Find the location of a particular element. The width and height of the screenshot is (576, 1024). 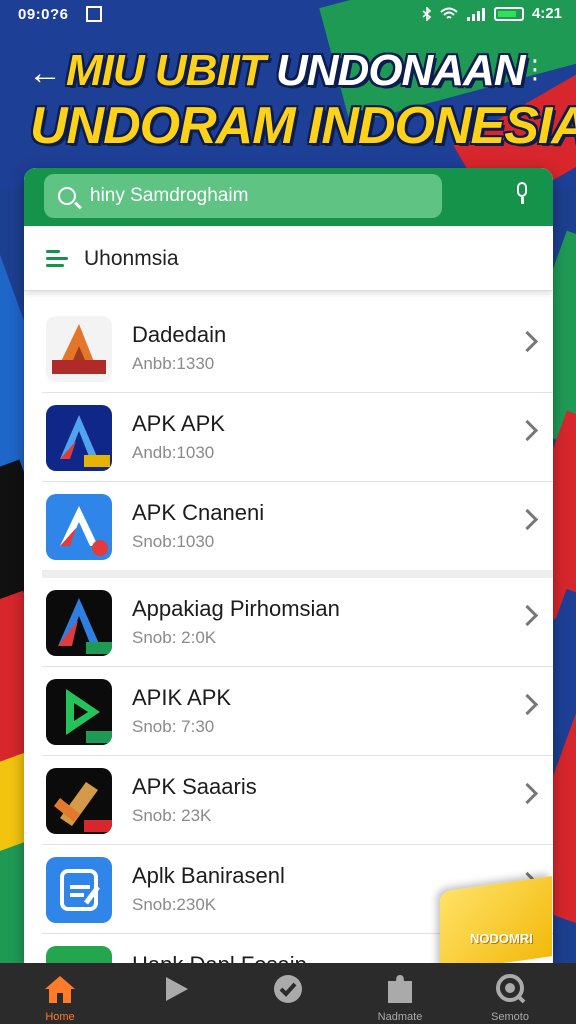

list-item: APK Saaaris Snob: 23K is located at coordinates (297, 800).